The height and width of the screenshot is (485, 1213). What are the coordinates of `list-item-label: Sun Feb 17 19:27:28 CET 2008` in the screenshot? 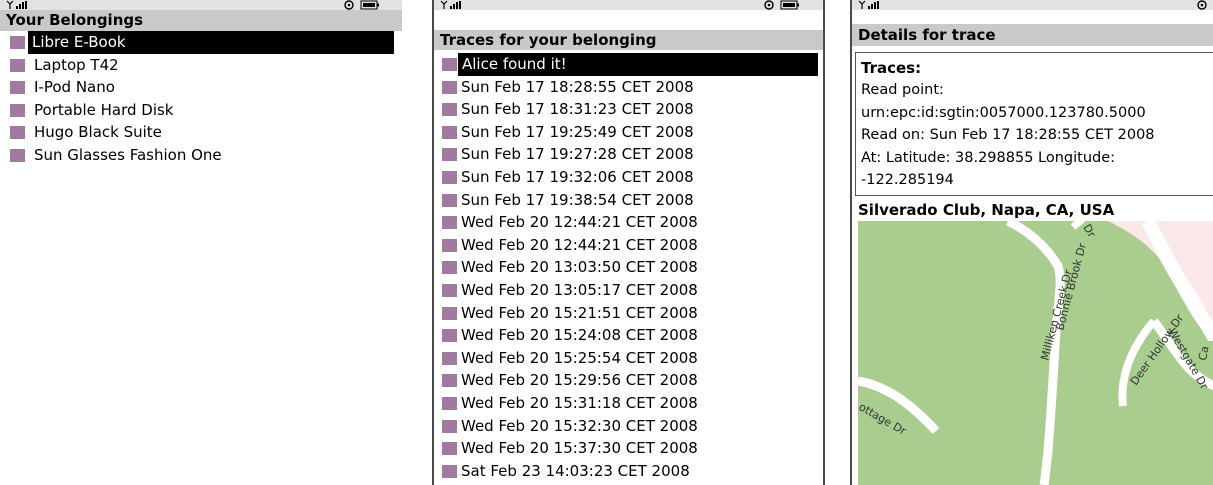 It's located at (577, 154).